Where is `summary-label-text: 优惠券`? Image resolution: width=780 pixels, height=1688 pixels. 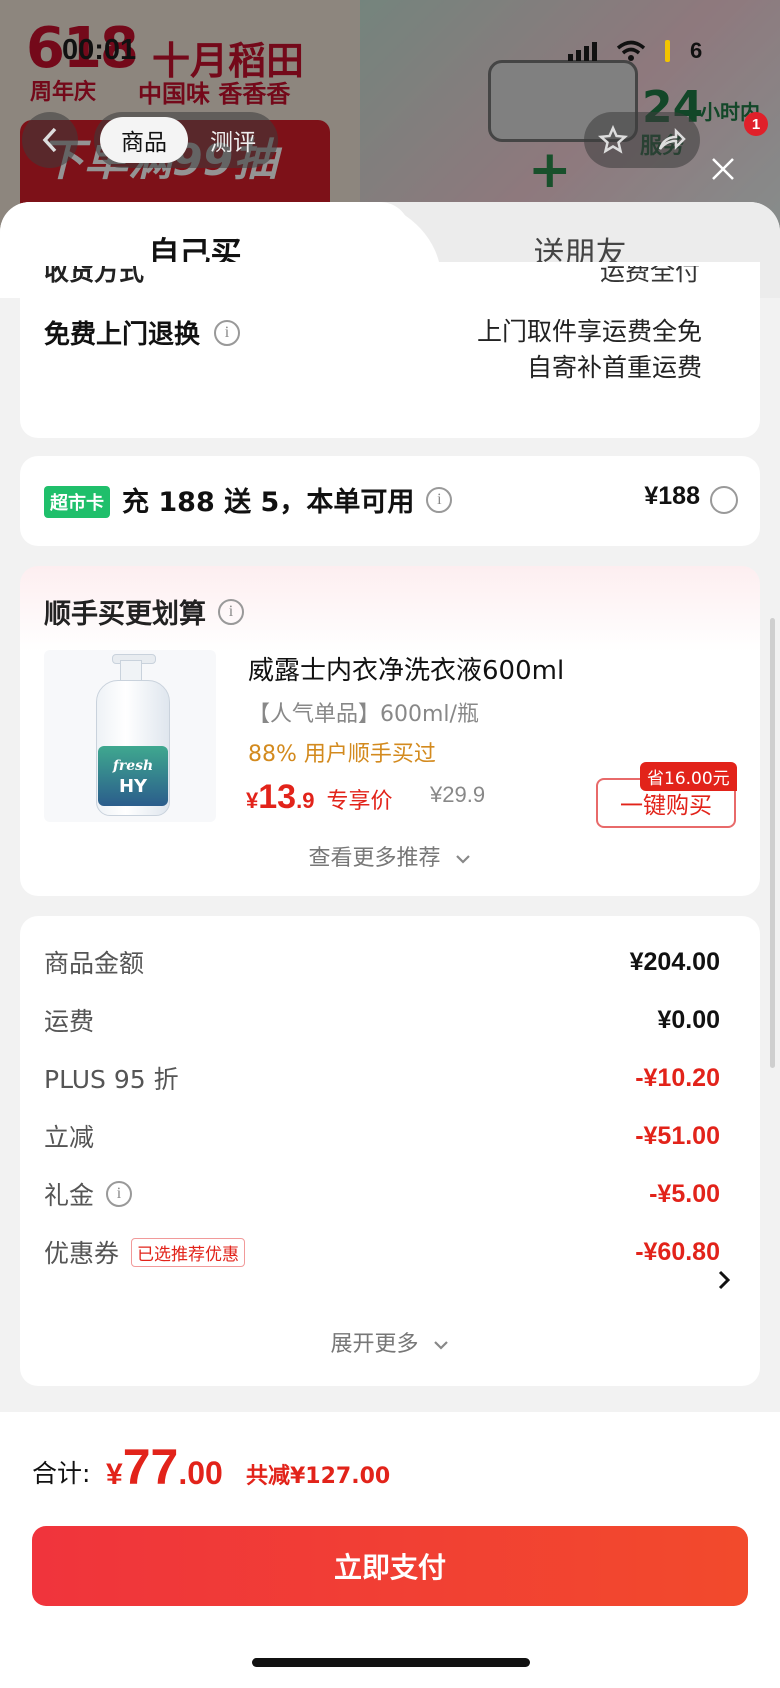 summary-label-text: 优惠券 is located at coordinates (82, 1253).